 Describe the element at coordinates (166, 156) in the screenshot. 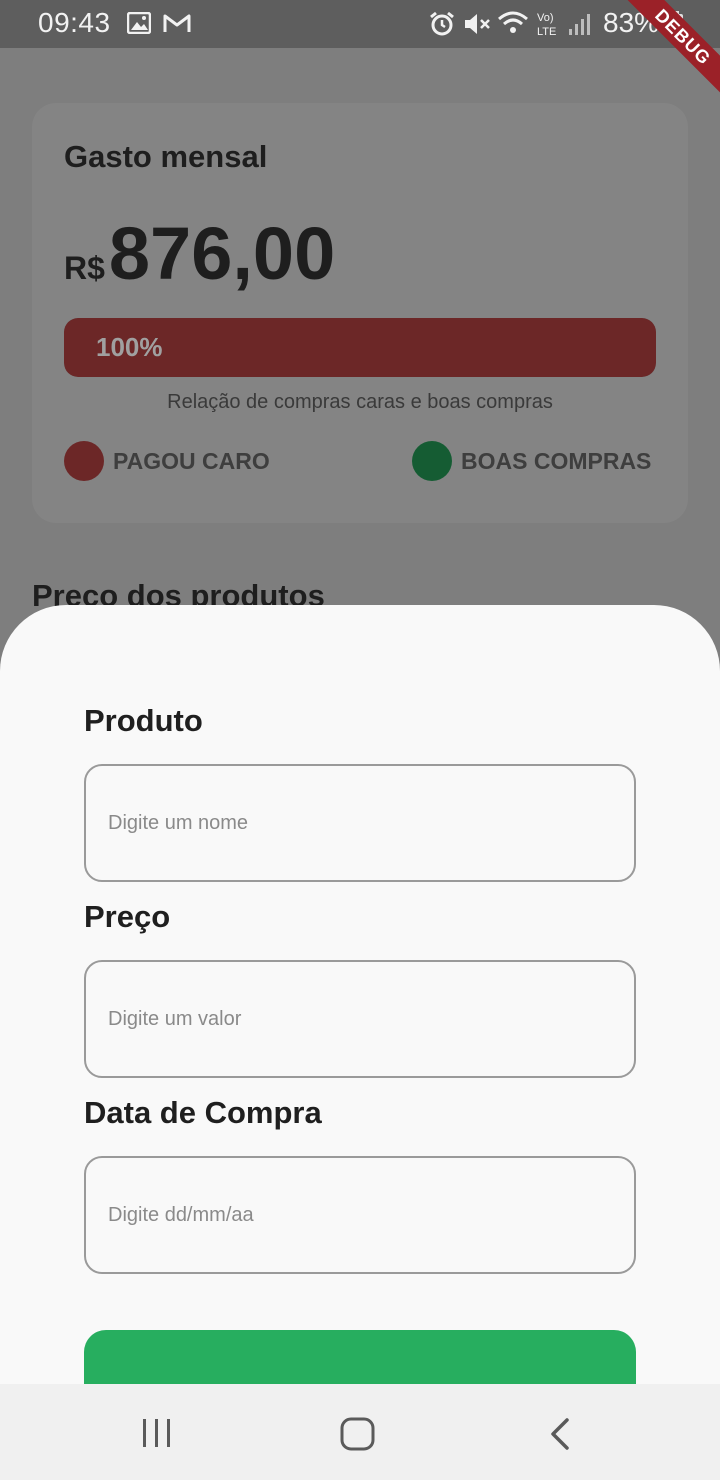

I see `card-title: Gasto mensal` at that location.